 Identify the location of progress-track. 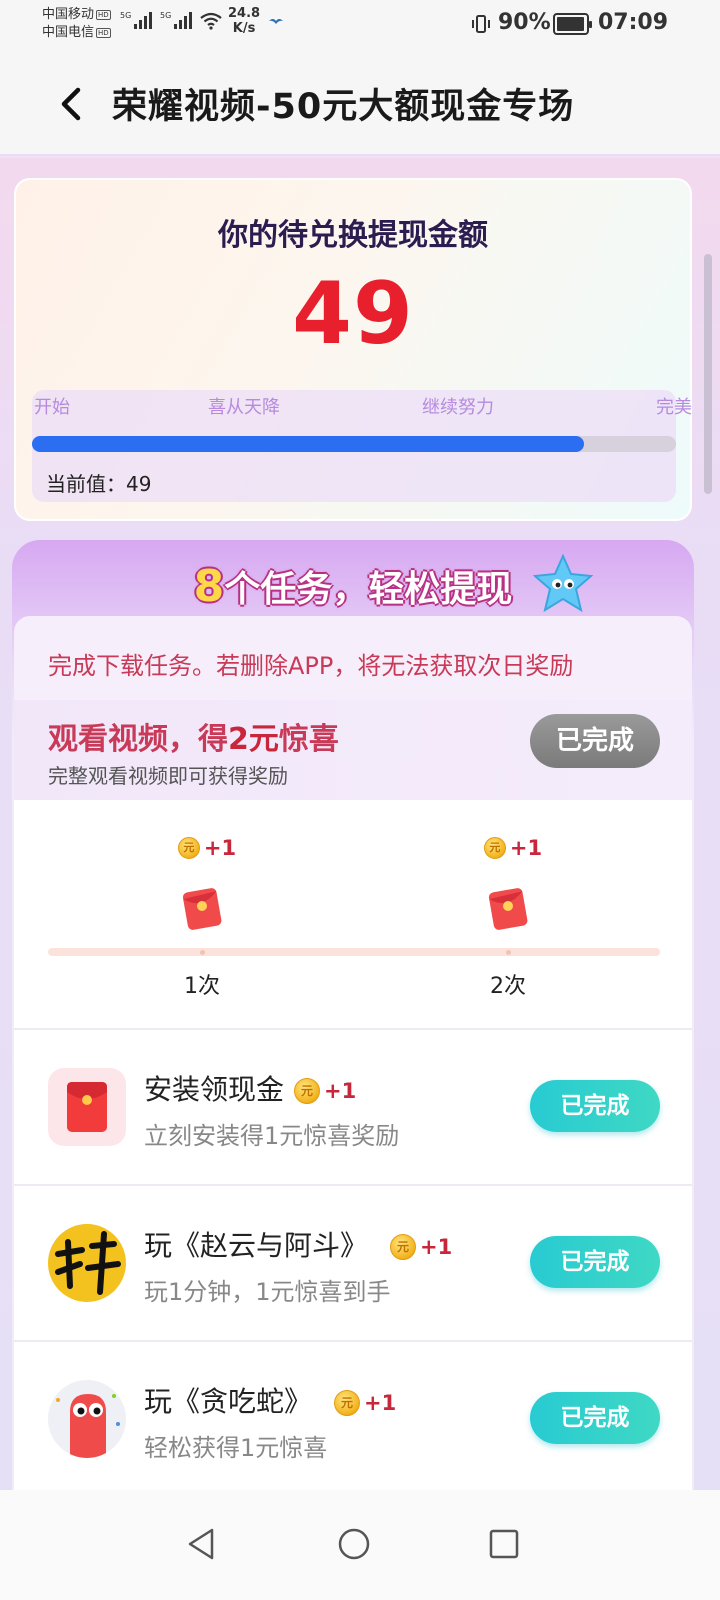
(354, 444).